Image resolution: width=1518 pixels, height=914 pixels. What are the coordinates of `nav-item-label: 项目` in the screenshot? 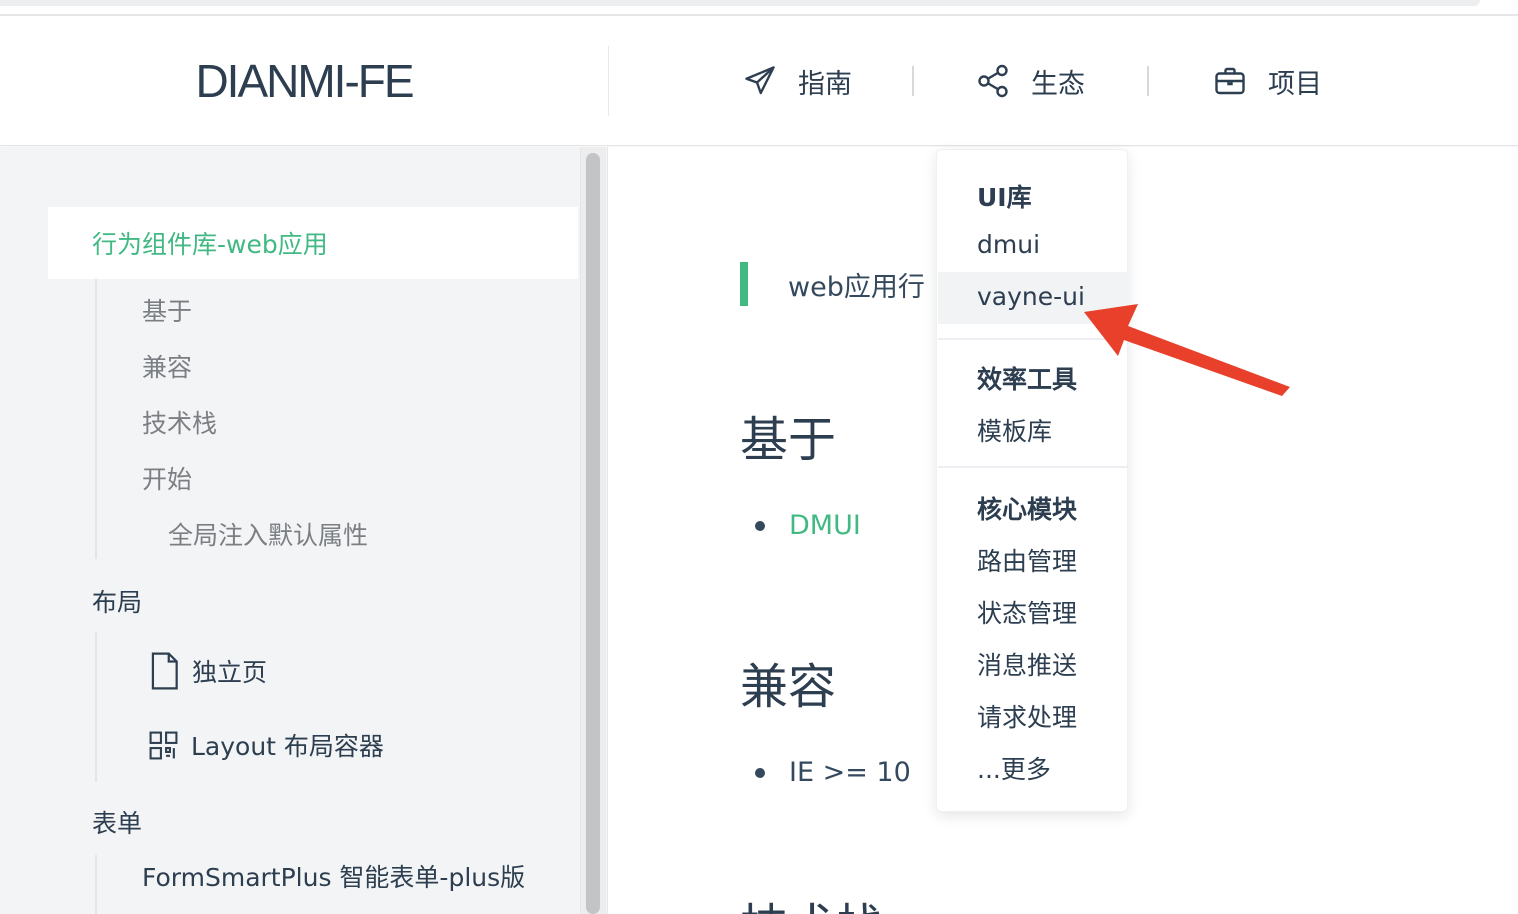 It's located at (1295, 84).